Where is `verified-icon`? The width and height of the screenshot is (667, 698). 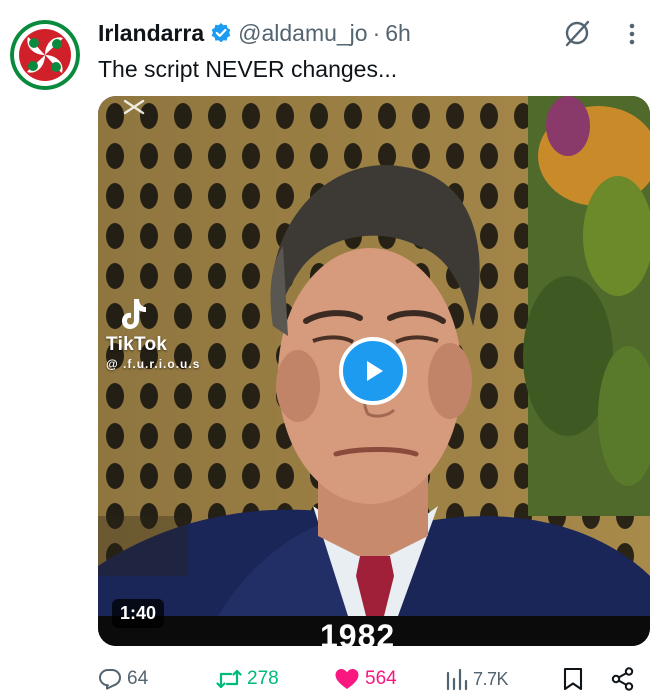 verified-icon is located at coordinates (221, 33).